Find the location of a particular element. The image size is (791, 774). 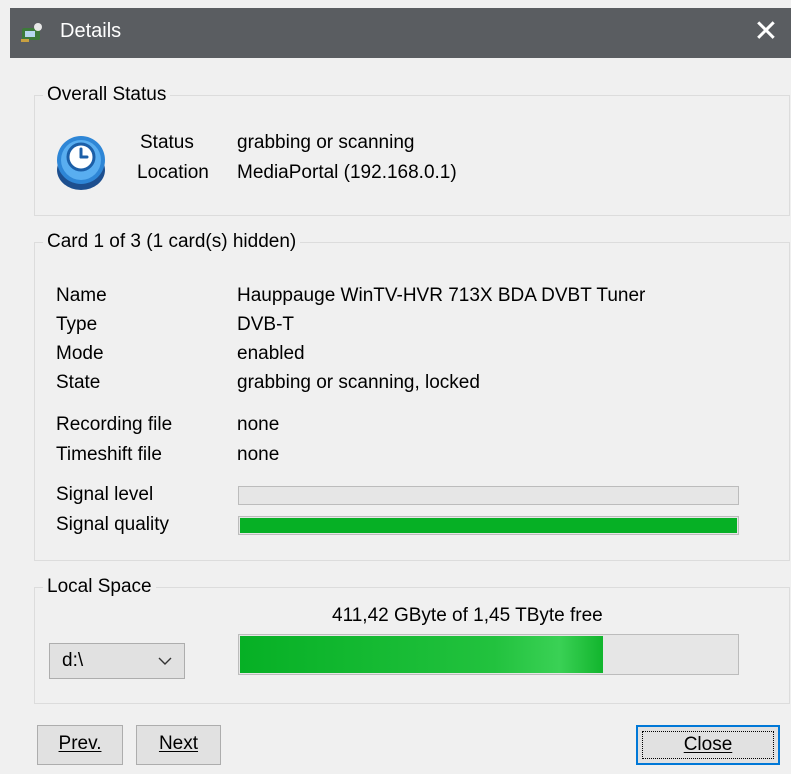

free-space-text: 411,42 GByte of 1,45 TByte free is located at coordinates (467, 615).